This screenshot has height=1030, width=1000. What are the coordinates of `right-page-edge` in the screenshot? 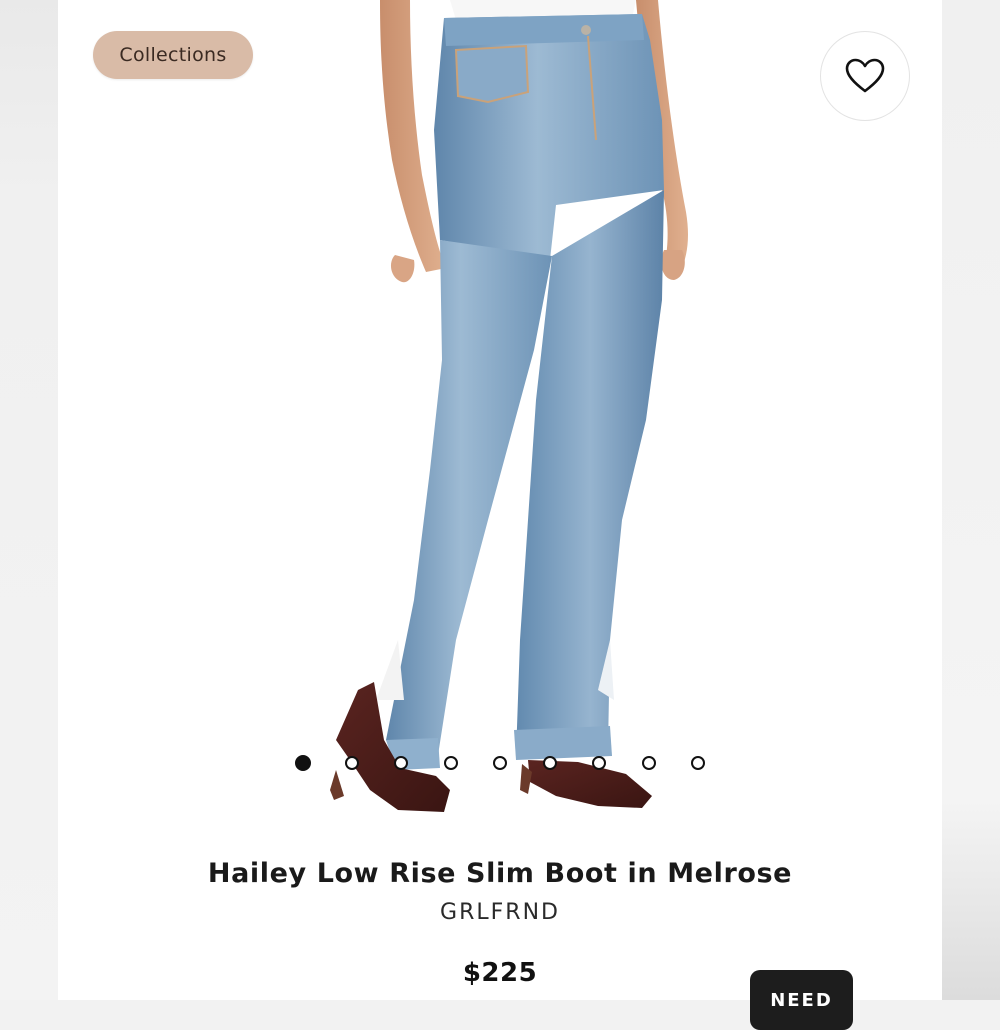 It's located at (971, 500).